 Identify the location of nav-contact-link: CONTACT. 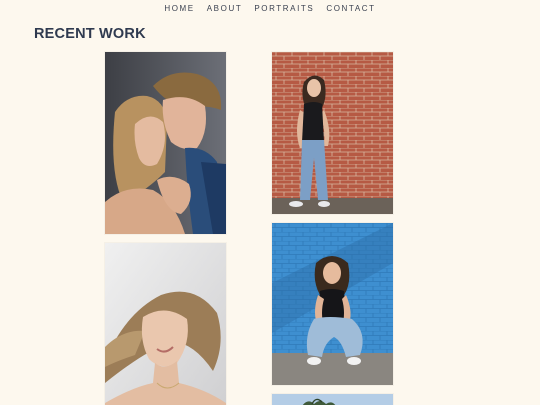
(350, 8).